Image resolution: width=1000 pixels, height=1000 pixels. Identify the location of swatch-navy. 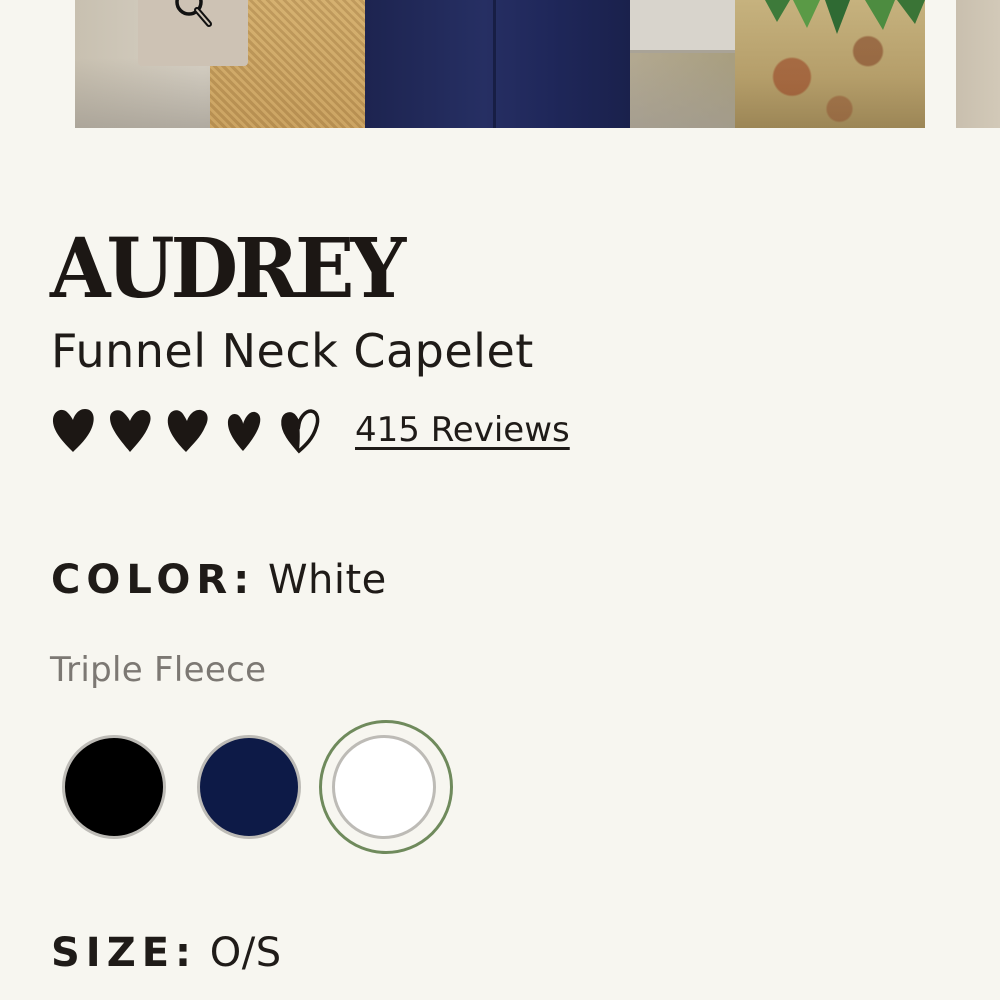
(249, 787).